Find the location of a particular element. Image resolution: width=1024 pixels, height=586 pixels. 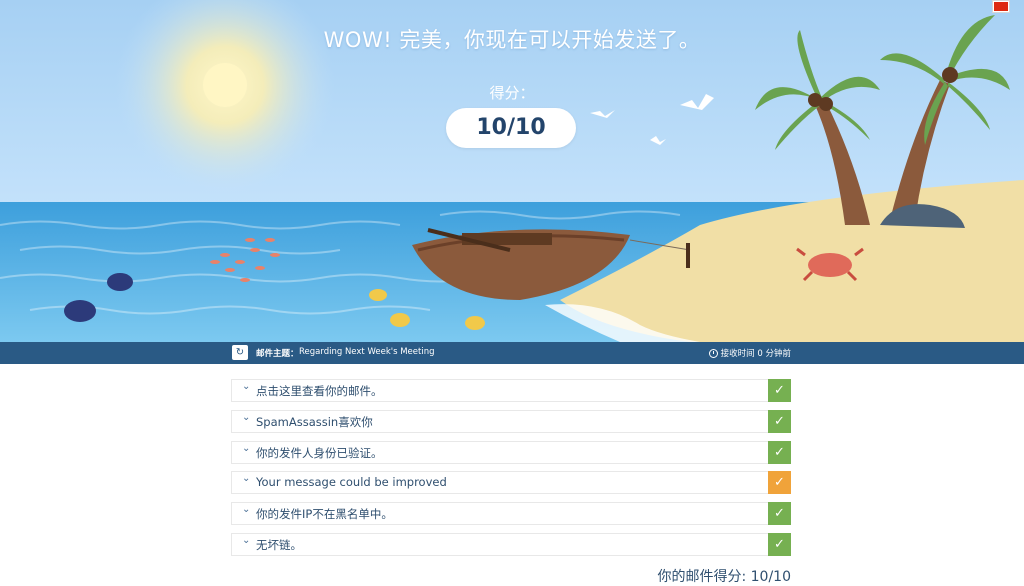

received-text: 接收时间 0 分钟前 is located at coordinates (755, 354).